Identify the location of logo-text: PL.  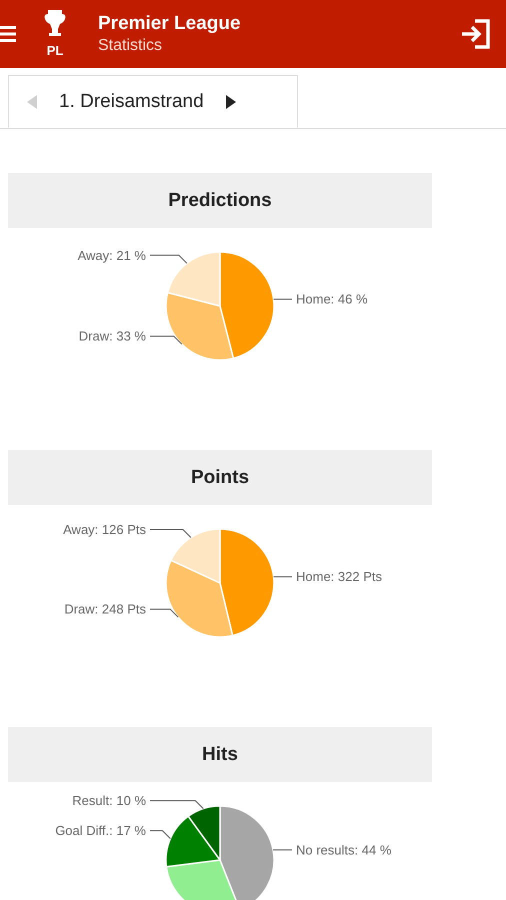
(55, 51).